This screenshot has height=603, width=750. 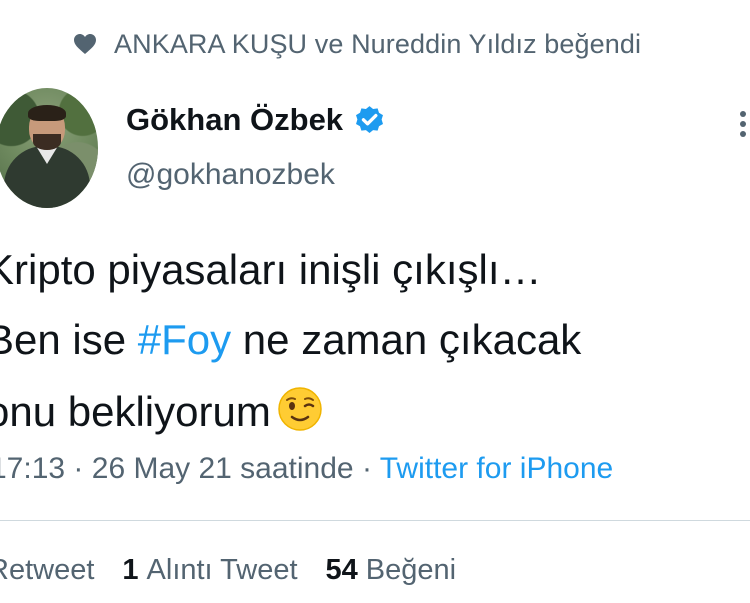 What do you see at coordinates (184, 339) in the screenshot?
I see `hashtag-link: #Foy` at bounding box center [184, 339].